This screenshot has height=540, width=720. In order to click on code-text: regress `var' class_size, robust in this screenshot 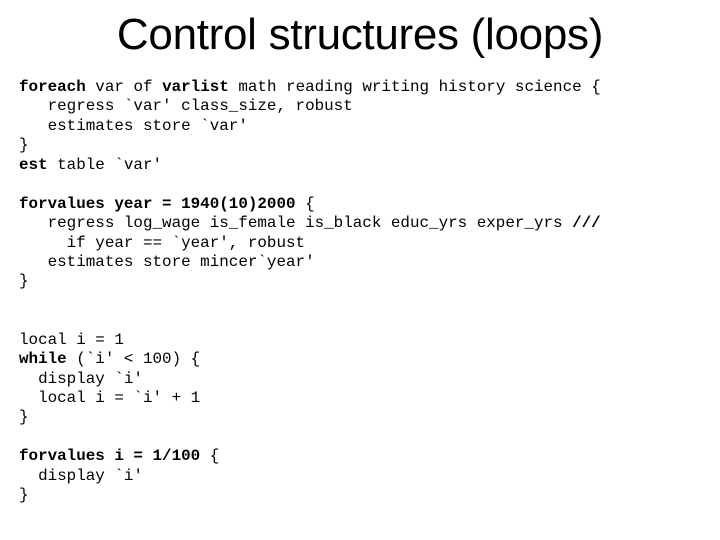, I will do `click(186, 106)`.